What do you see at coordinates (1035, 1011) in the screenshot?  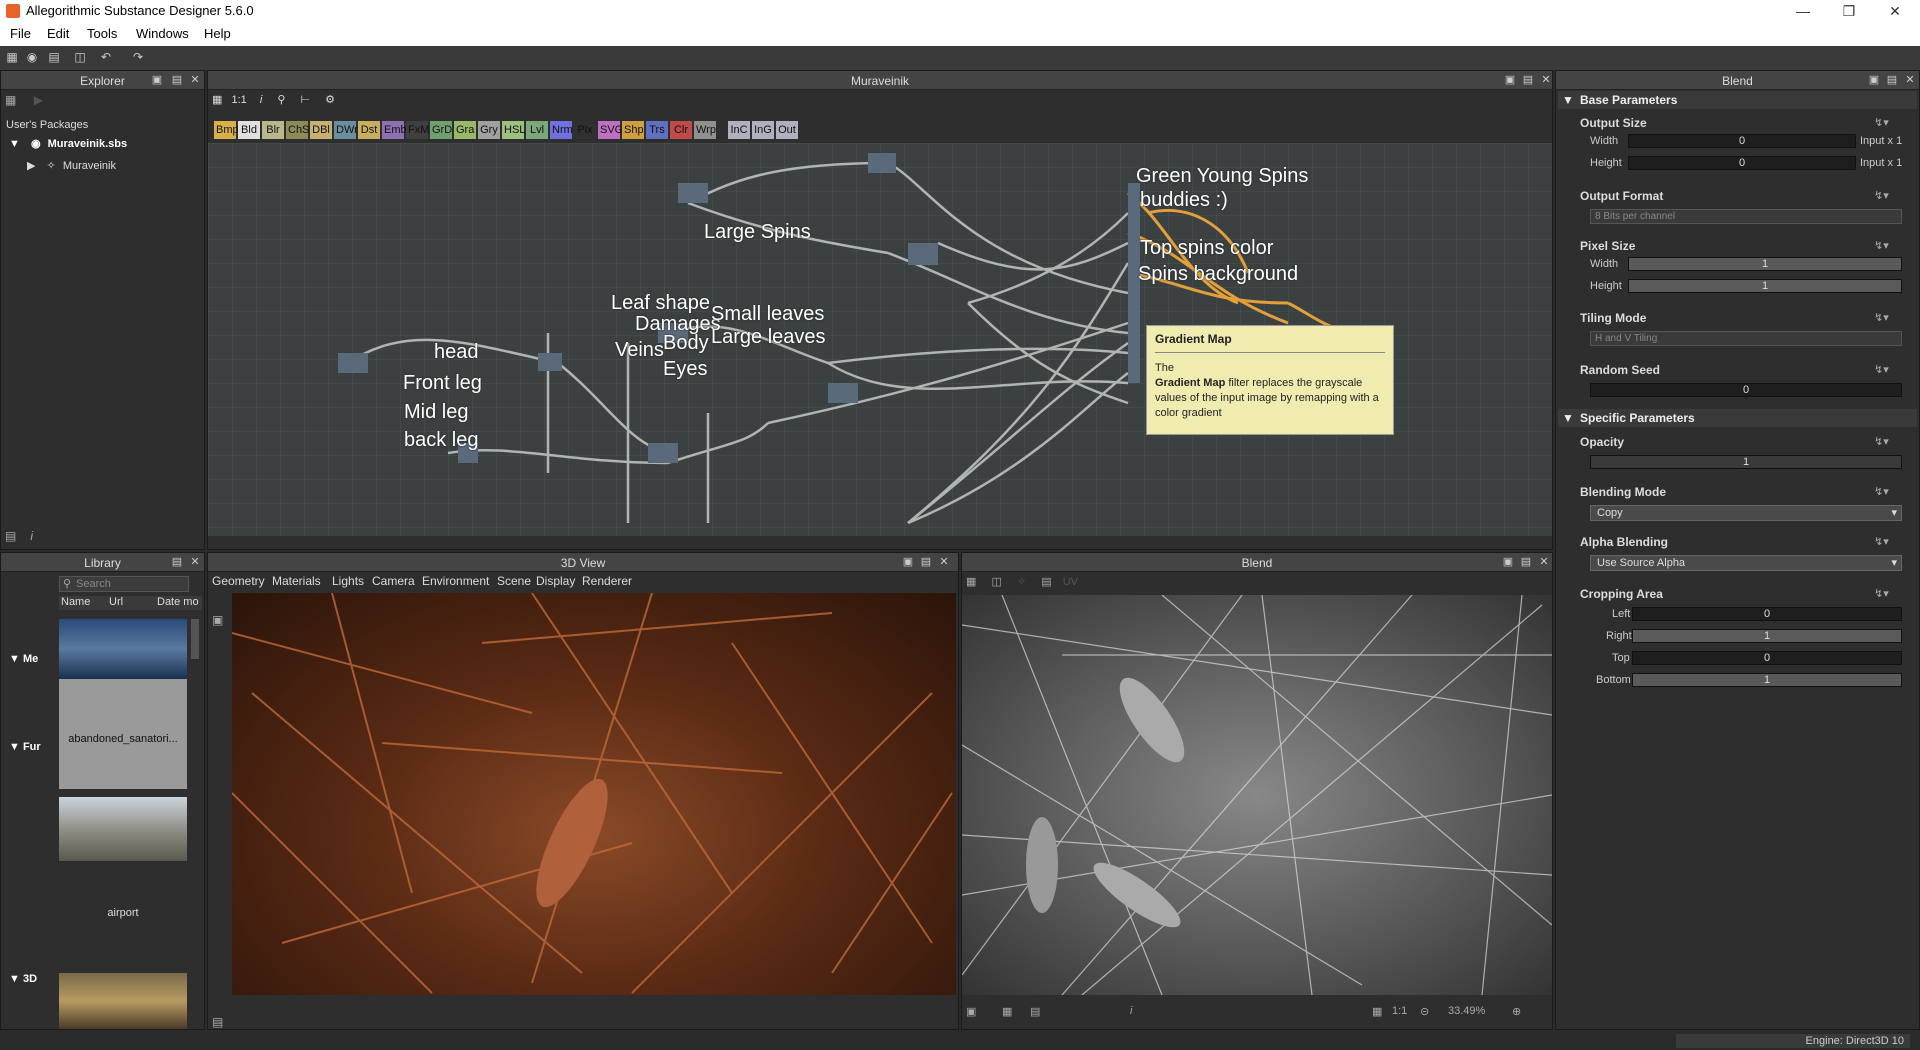 I see `histogram-icon: ▤` at bounding box center [1035, 1011].